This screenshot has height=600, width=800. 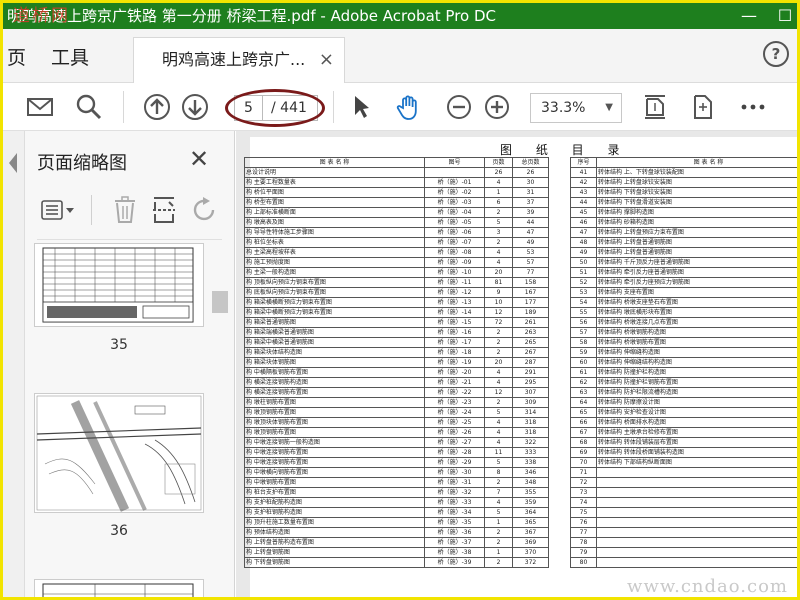 I want to click on mail-icon, so click(x=40, y=107).